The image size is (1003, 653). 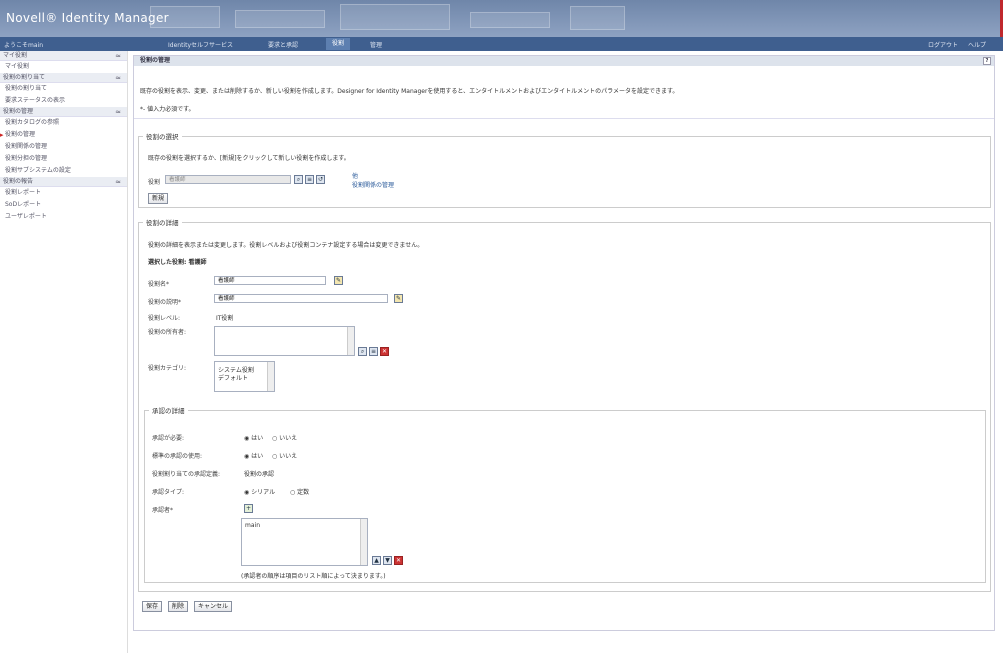 What do you see at coordinates (167, 109) in the screenshot?
I see `required-note: *- 値入力必須です。` at bounding box center [167, 109].